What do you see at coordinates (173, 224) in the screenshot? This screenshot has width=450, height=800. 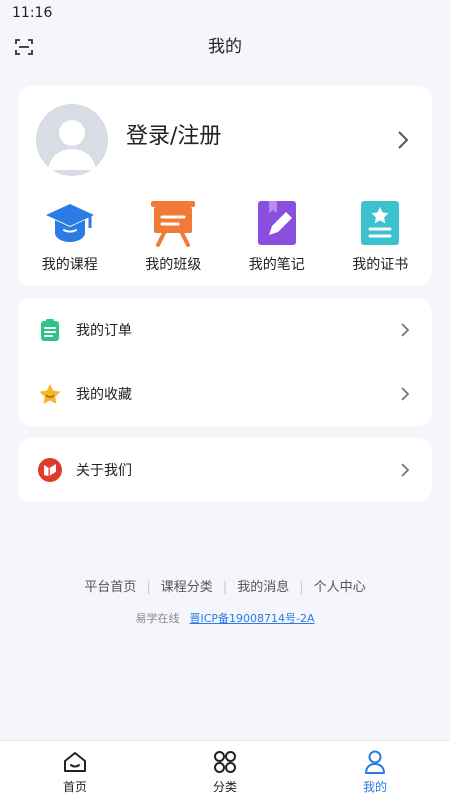 I see `presentation-board-icon` at bounding box center [173, 224].